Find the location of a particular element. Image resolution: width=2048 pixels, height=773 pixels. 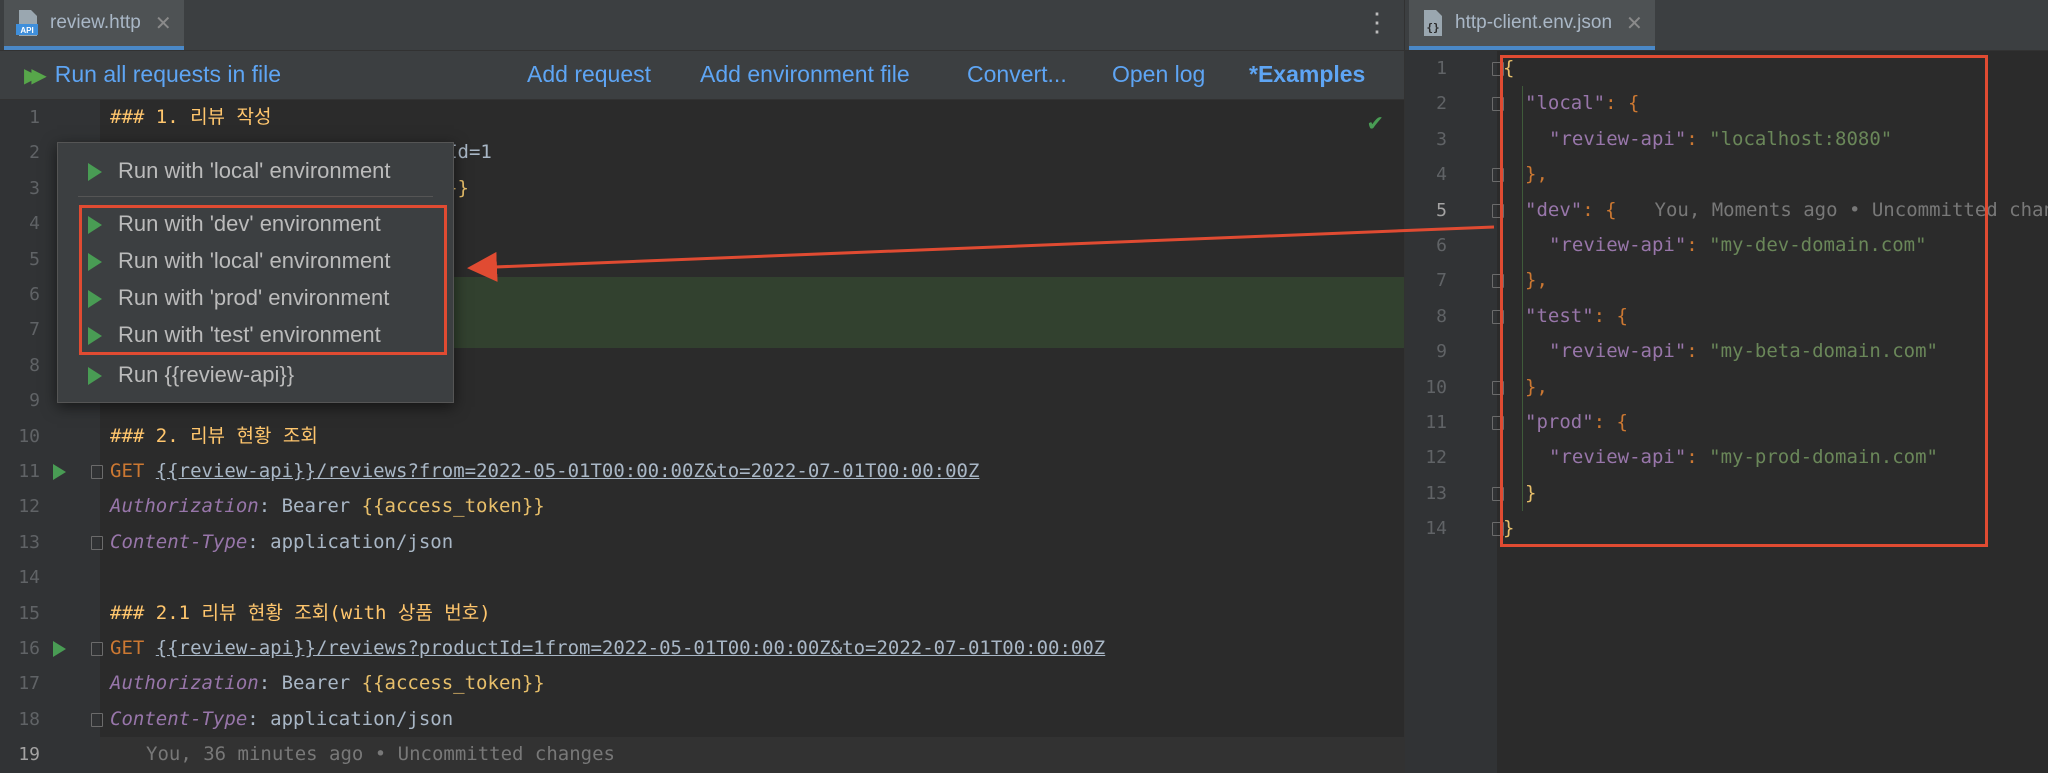

annotation-arrow is located at coordinates (981, 253).